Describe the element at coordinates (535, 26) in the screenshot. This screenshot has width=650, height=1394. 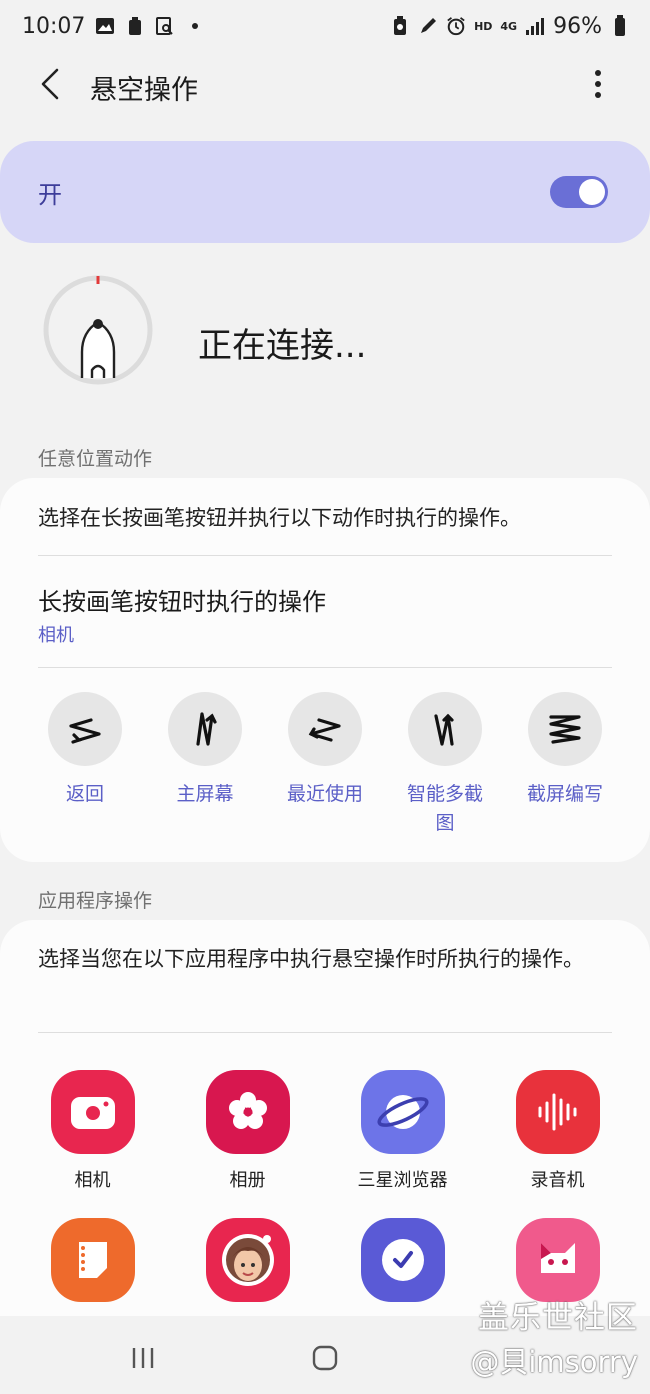
I see `signal-icon` at that location.